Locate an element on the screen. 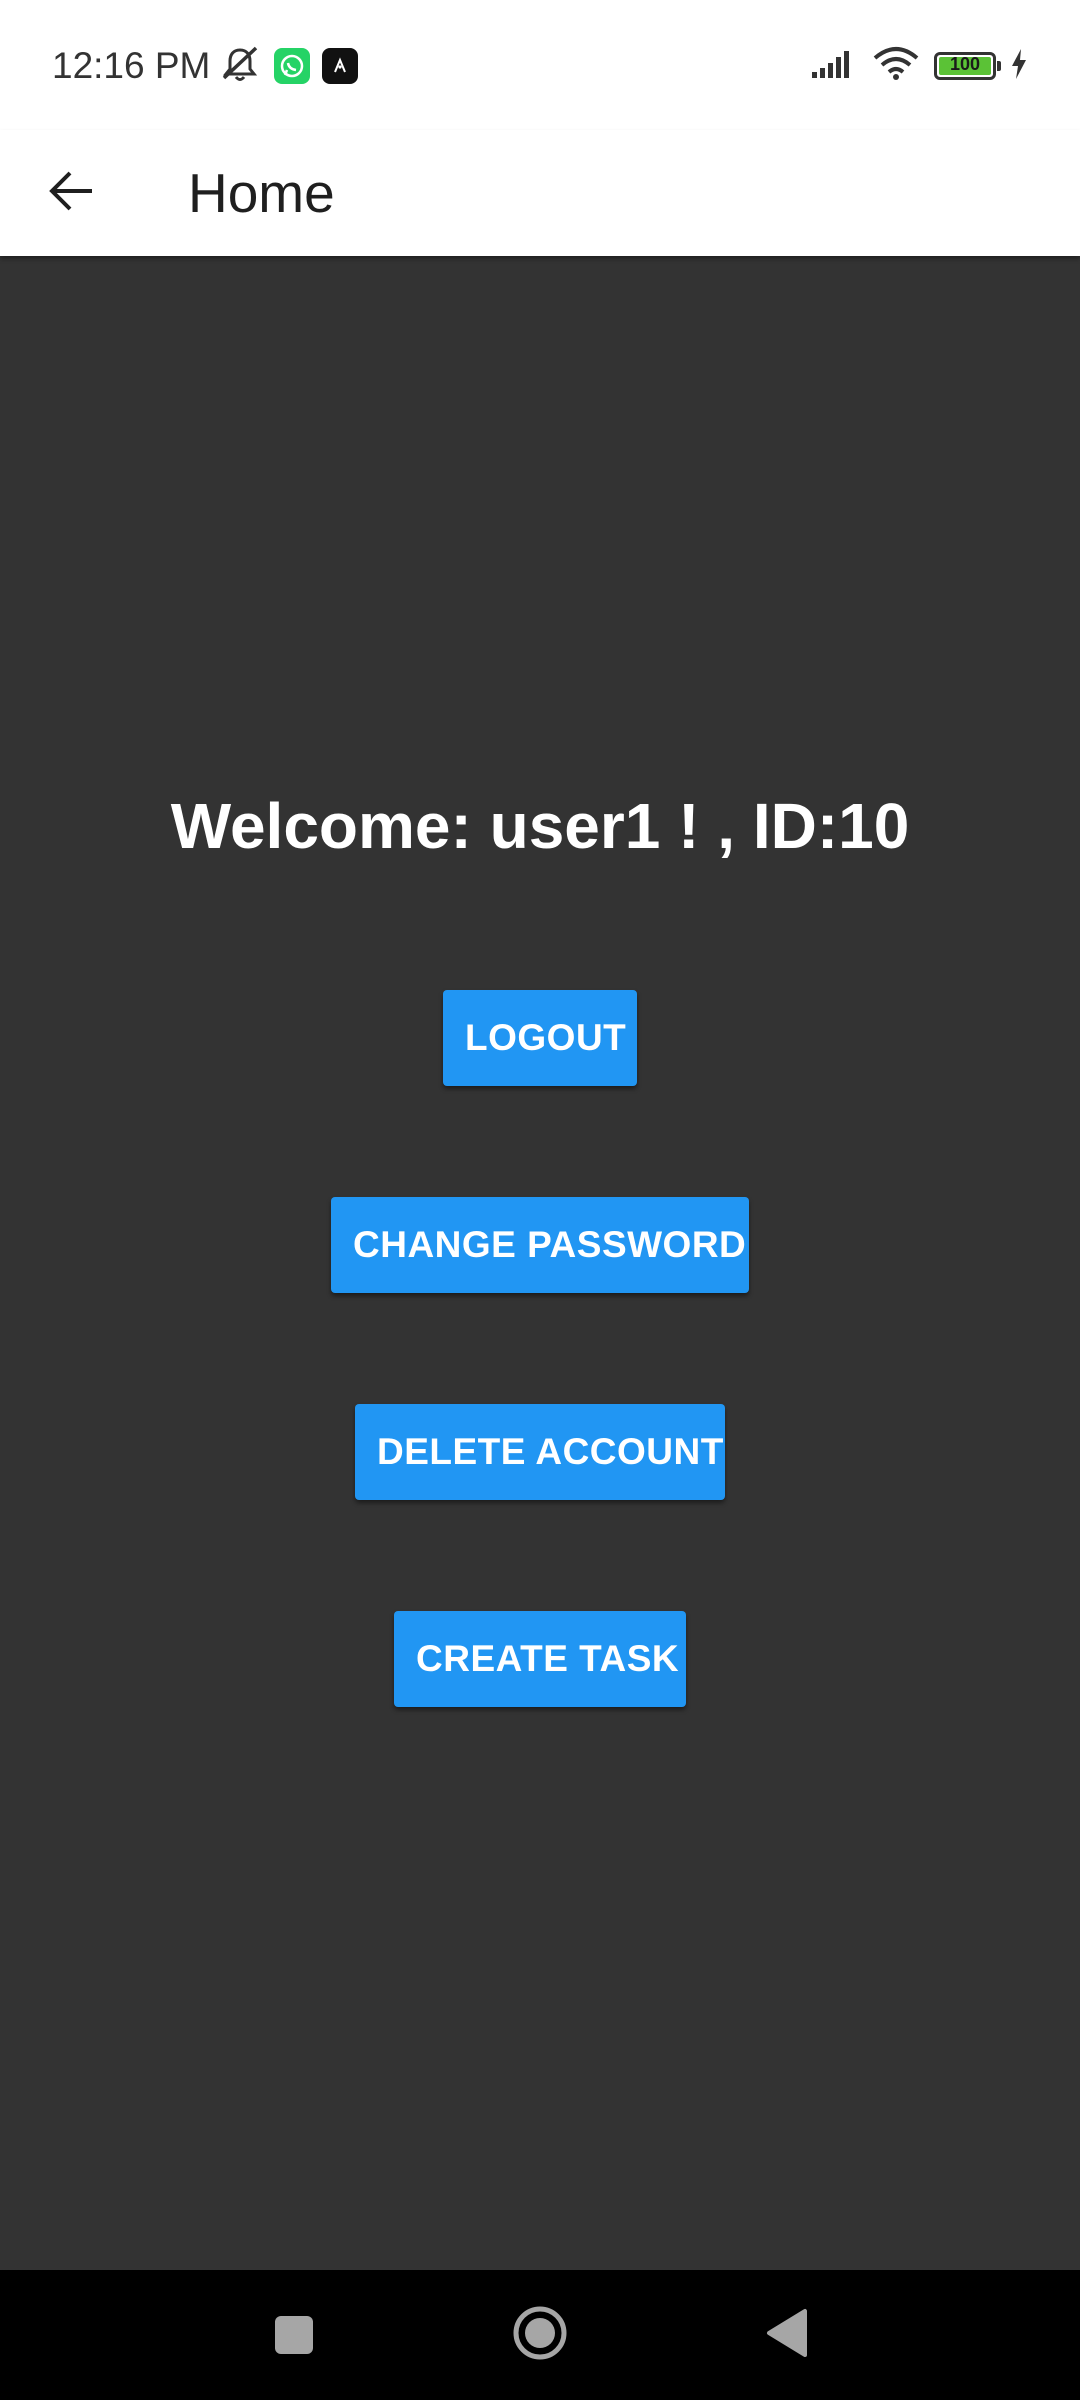 The height and width of the screenshot is (2400, 1080). battery-icon: 100 is located at coordinates (967, 66).